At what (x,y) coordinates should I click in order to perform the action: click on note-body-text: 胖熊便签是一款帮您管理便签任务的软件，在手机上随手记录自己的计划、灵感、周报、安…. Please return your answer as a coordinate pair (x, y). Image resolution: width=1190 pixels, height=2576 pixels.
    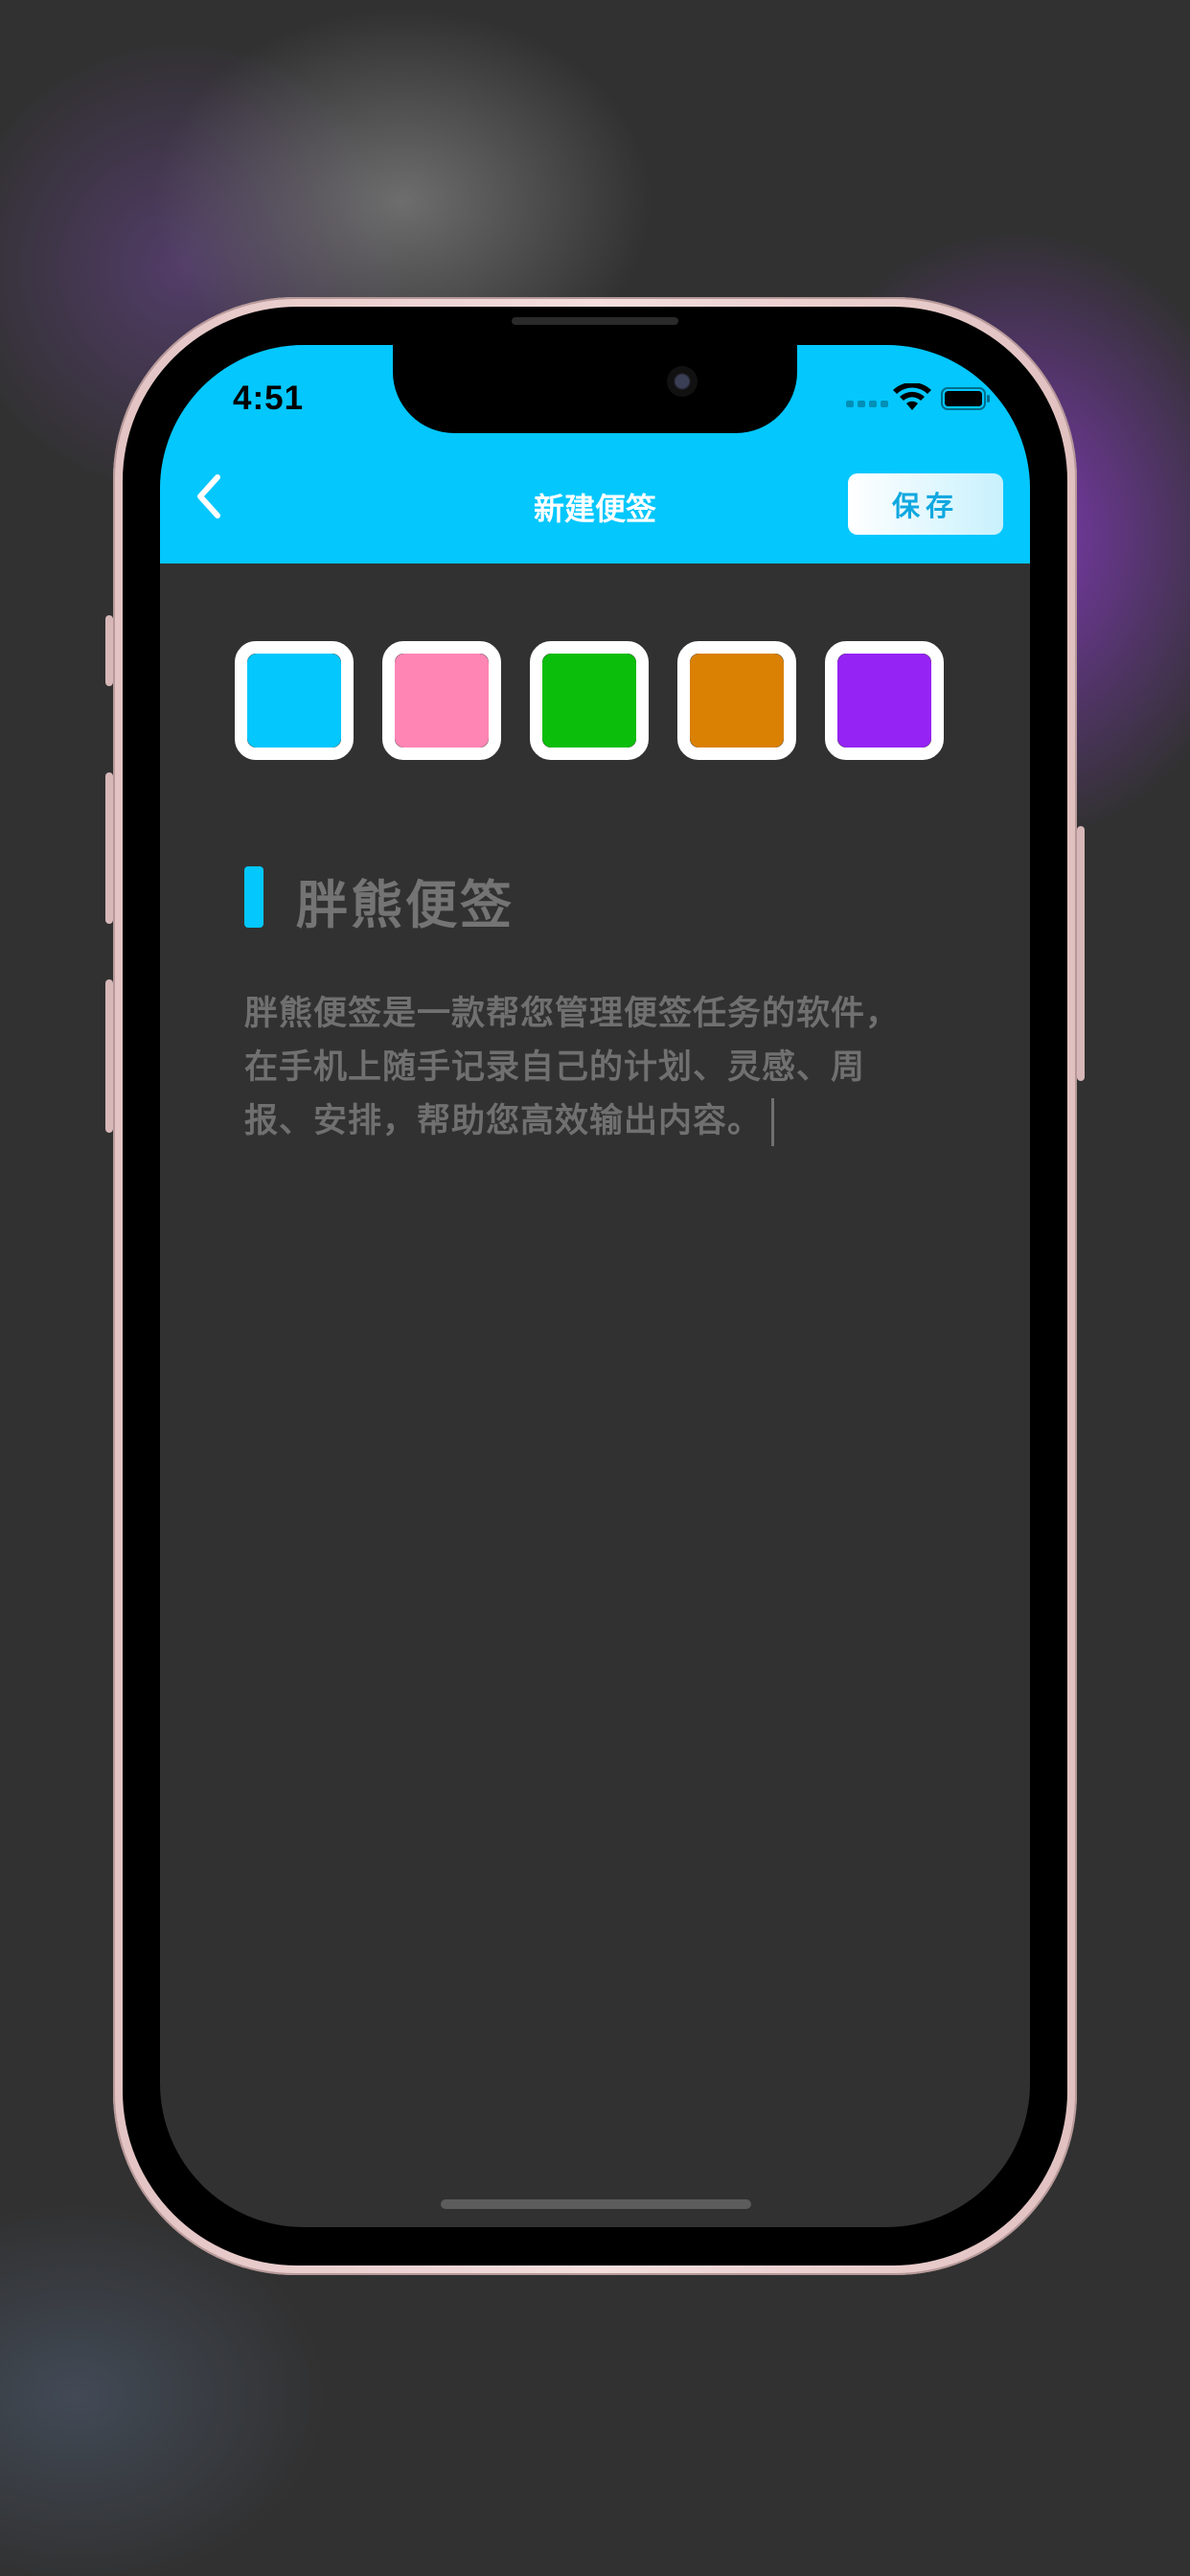
    Looking at the image, I should click on (573, 1067).